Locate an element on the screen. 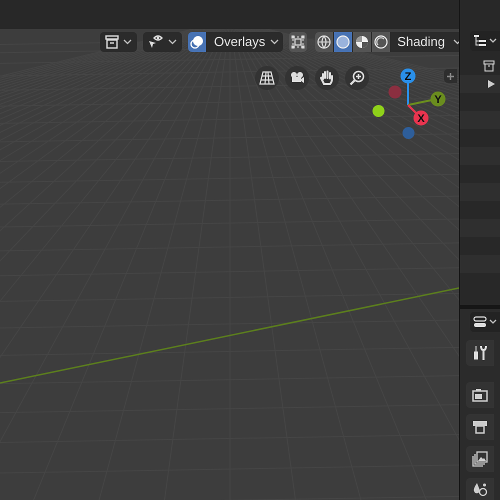 Image resolution: width=500 pixels, height=500 pixels. y-axis-line is located at coordinates (420, 102).